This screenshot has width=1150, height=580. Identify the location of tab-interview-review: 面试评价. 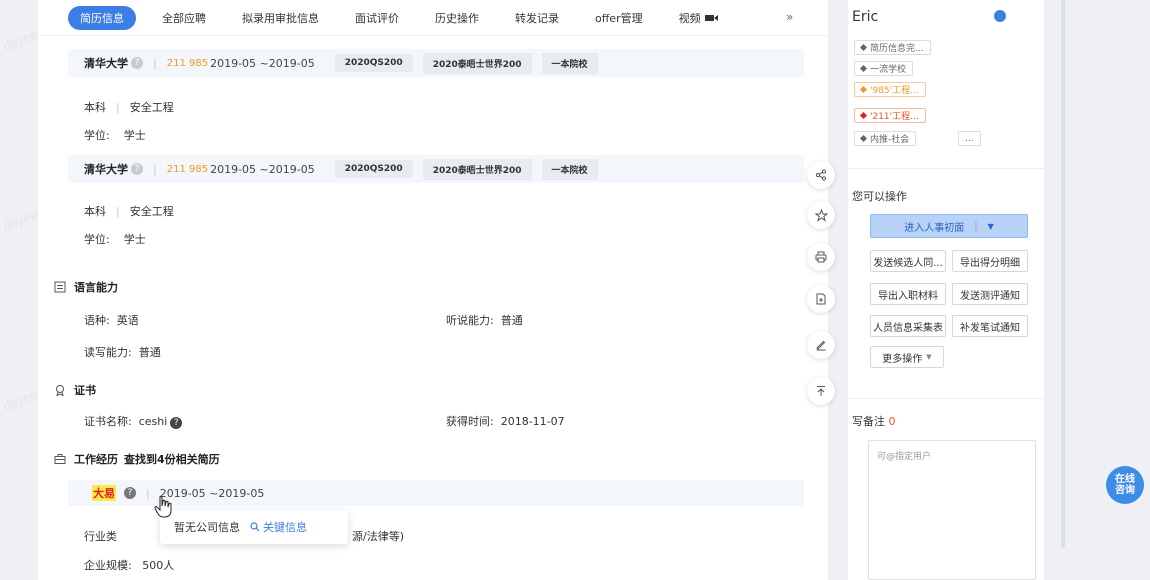
(377, 18).